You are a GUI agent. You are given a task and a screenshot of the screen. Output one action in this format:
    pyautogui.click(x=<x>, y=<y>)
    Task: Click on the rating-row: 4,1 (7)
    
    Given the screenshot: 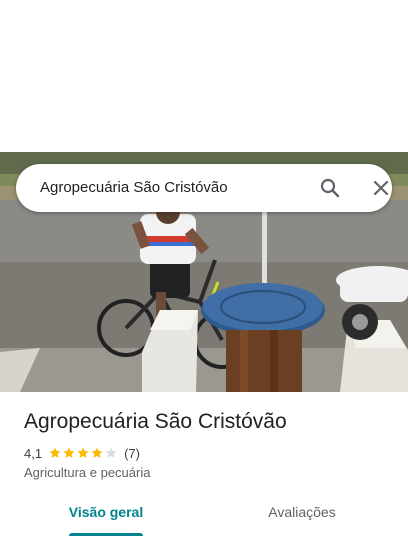 What is the action you would take?
    pyautogui.click(x=82, y=453)
    